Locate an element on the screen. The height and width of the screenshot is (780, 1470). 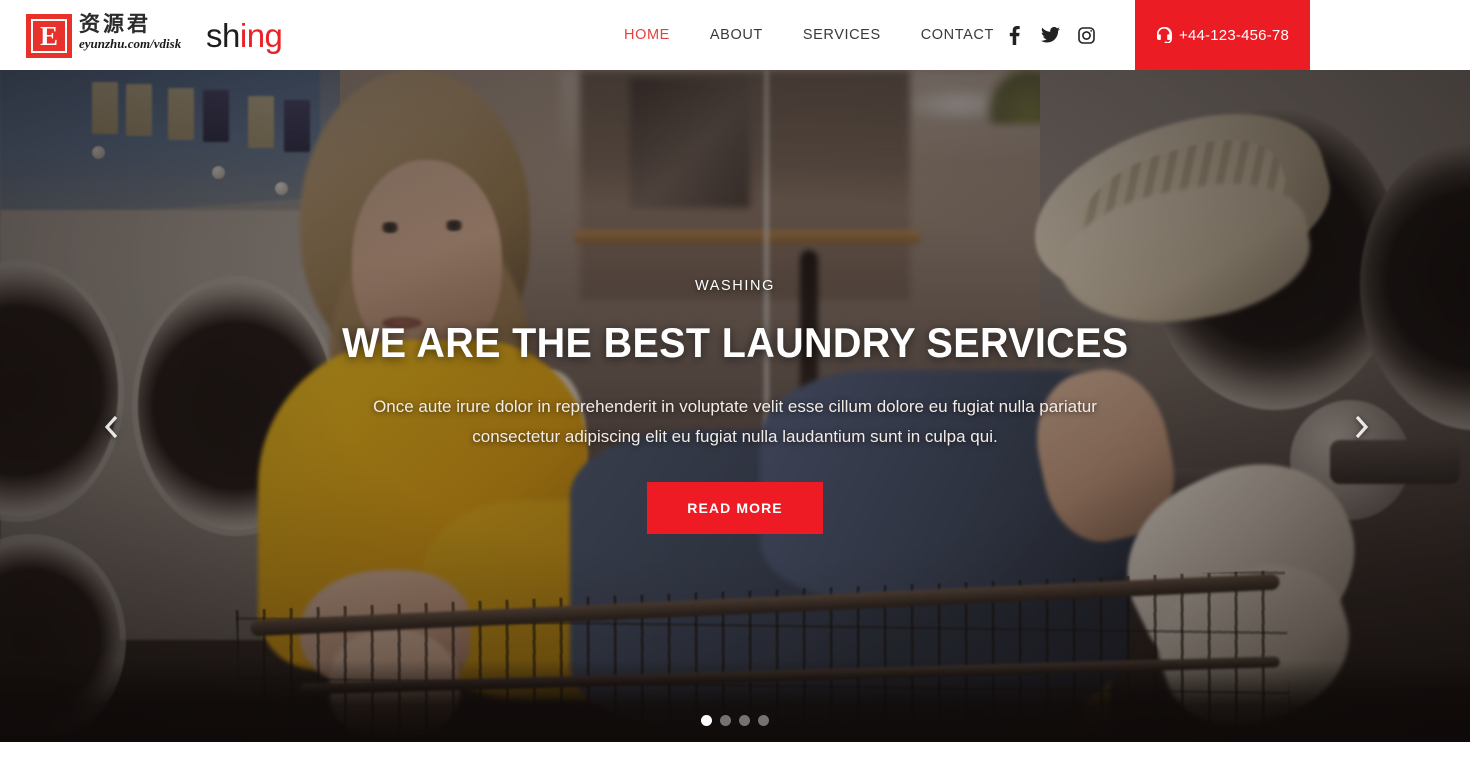
facebook-icon is located at coordinates (1014, 35).